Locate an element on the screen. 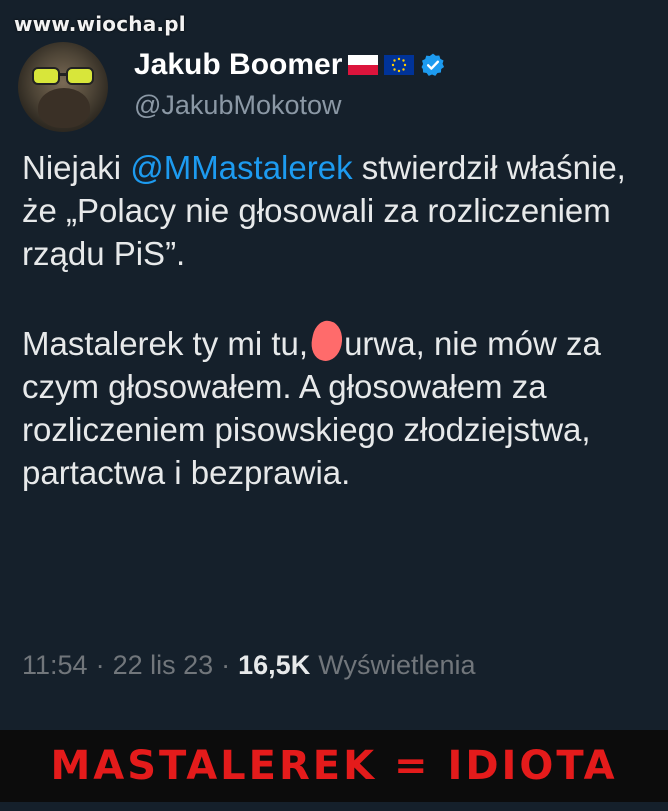 The height and width of the screenshot is (811, 668). display-name: Jakub Boomer is located at coordinates (238, 65).